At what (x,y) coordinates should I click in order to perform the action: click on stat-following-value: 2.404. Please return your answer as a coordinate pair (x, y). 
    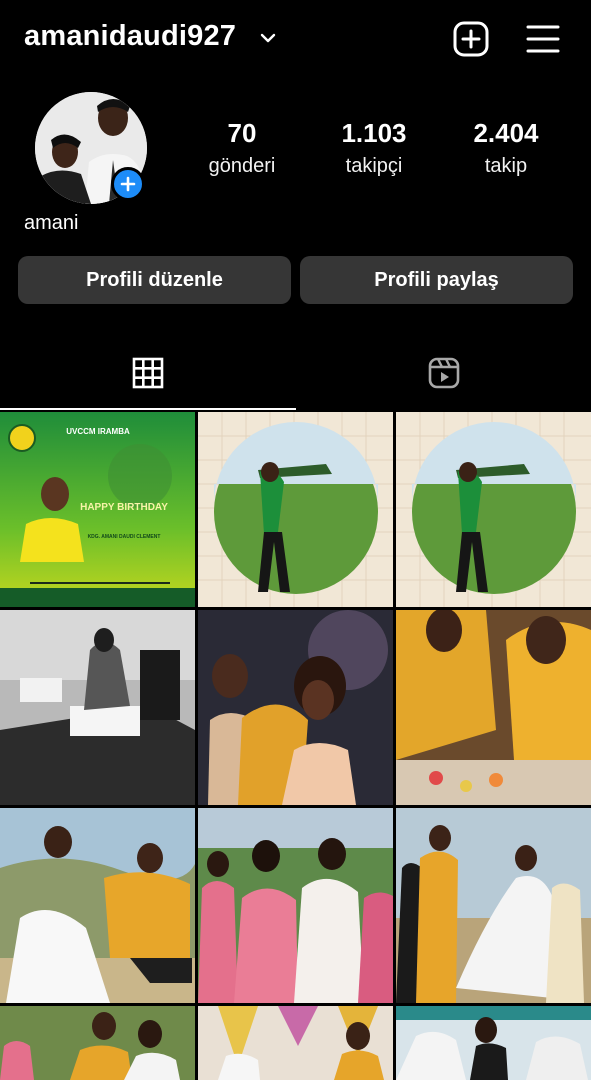
    Looking at the image, I should click on (506, 133).